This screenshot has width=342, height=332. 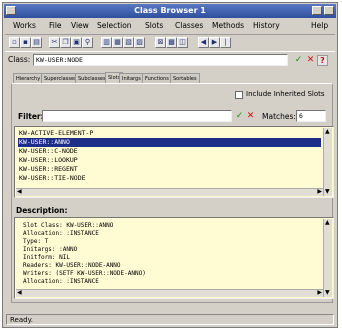 I want to click on include-inherited-checkbox, so click(x=239, y=95).